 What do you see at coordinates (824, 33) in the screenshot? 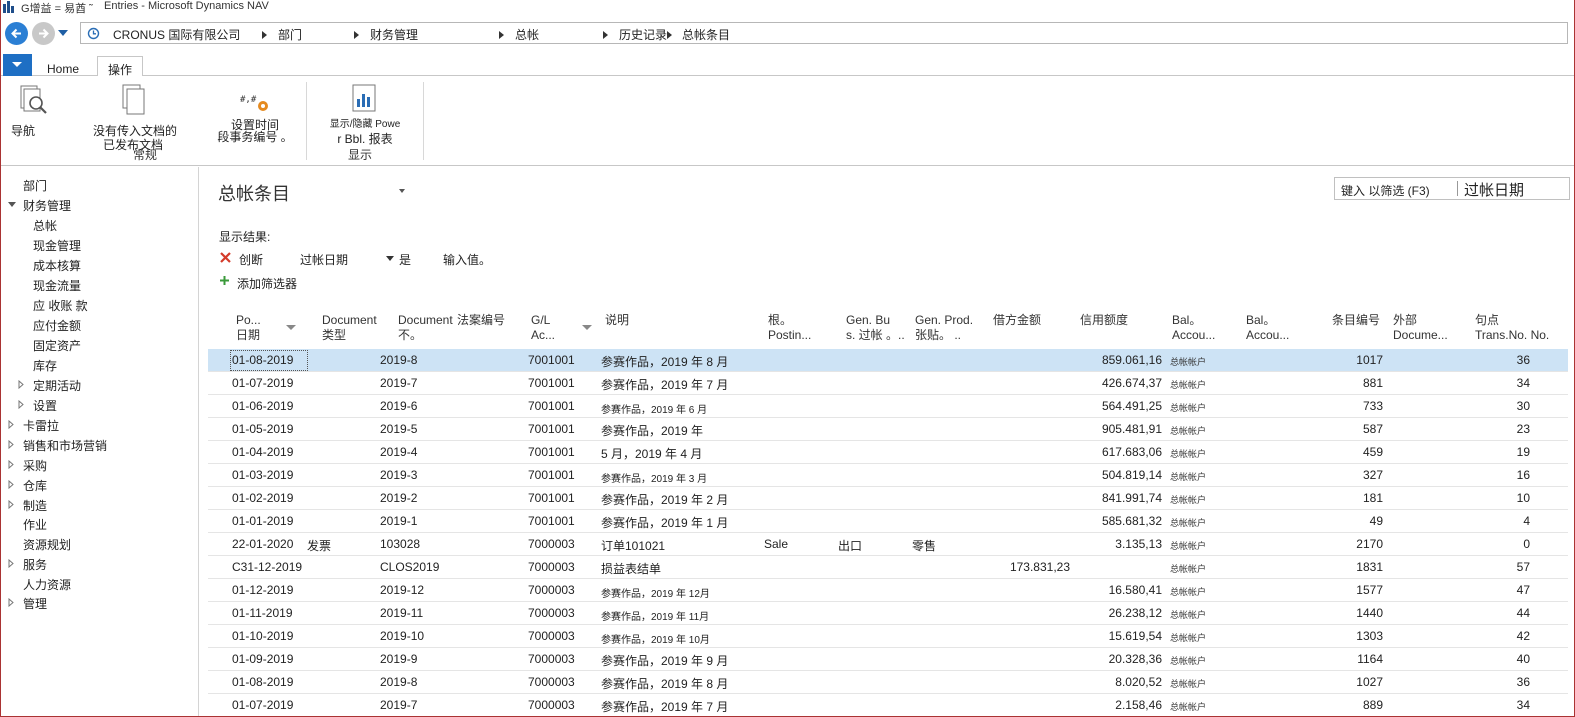
I see `breadcrumb: CRONUS 国际有限公司 部门 财务管理 总帐 历史记录 总帐条目` at bounding box center [824, 33].